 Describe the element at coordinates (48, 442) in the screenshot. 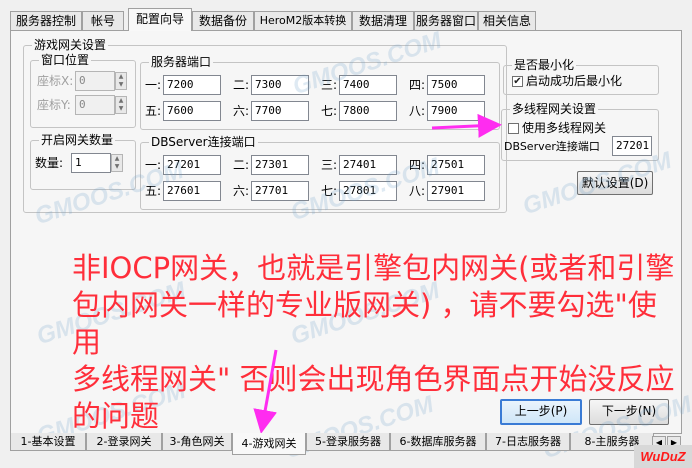

I see `tab-basic-settings: 1-基本设置` at that location.